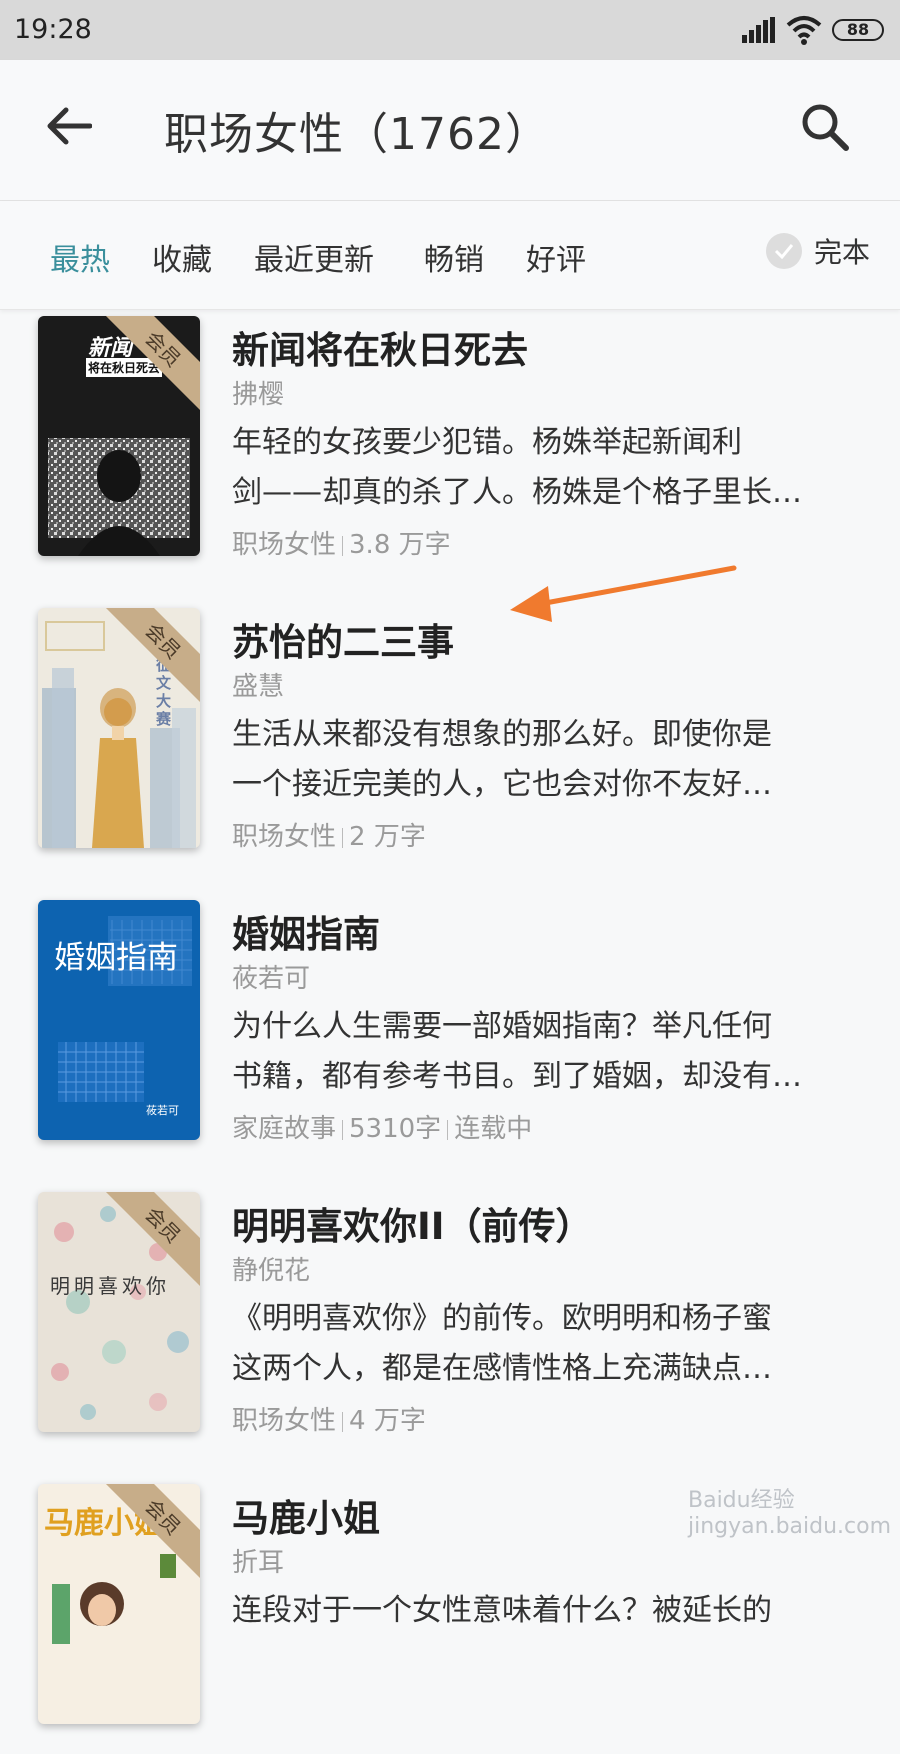  Describe the element at coordinates (306, 934) in the screenshot. I see `book-title: 婚姻指南` at that location.